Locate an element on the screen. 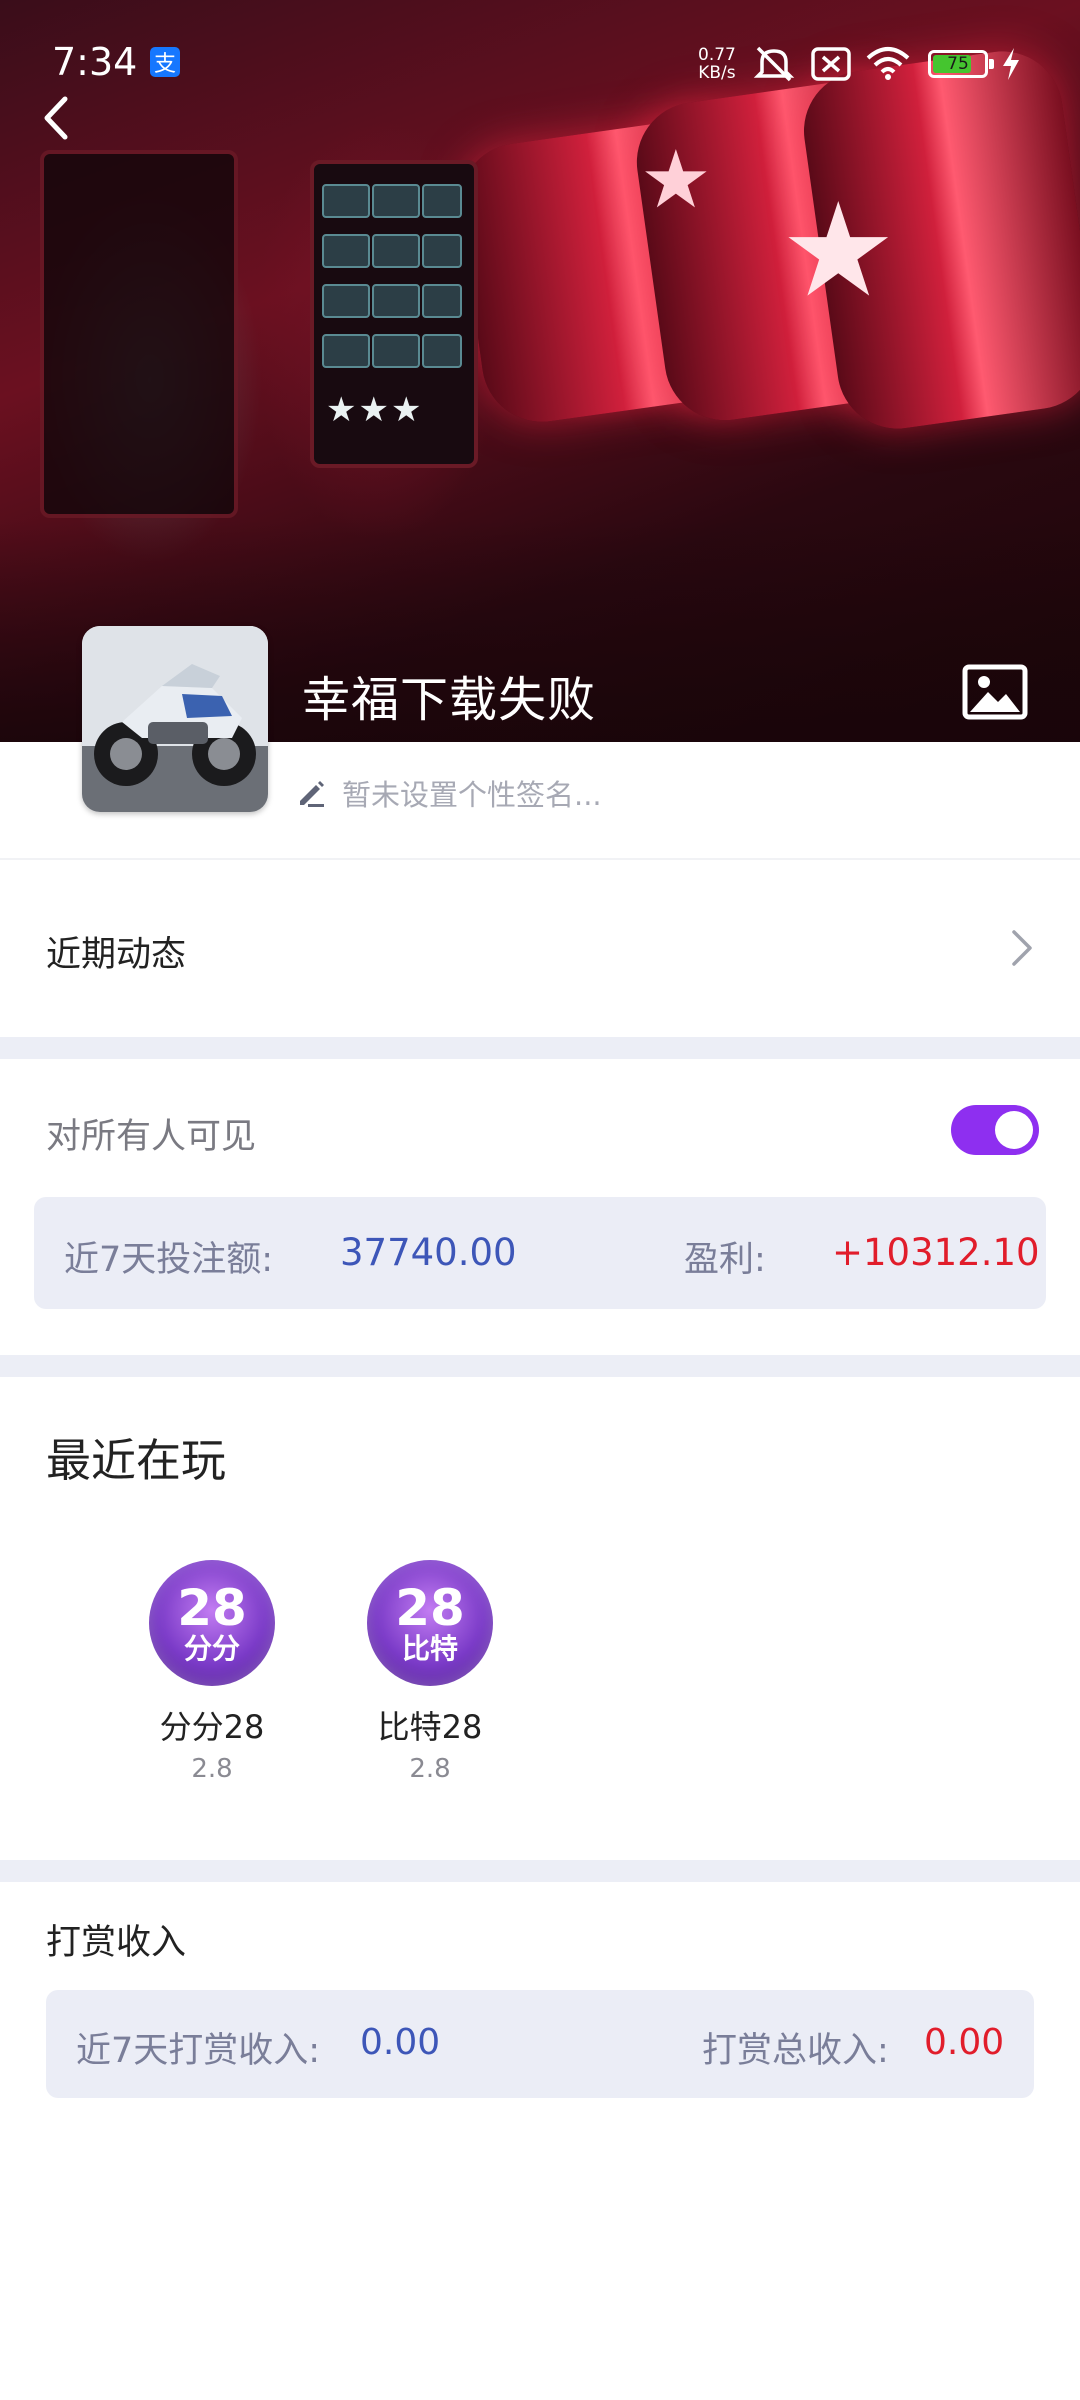  status-bar: 7:34 支 0.77 KB/s 75 is located at coordinates (540, 64).